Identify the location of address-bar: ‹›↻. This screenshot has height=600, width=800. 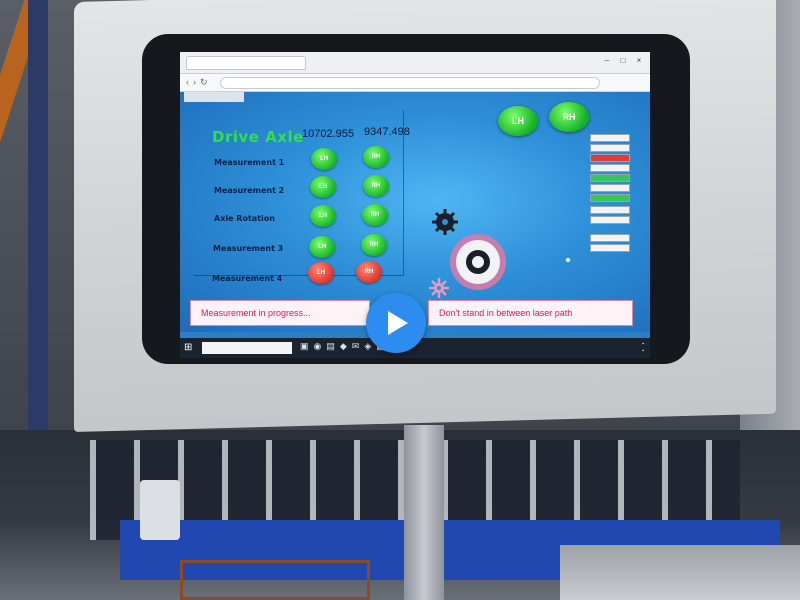
(415, 83).